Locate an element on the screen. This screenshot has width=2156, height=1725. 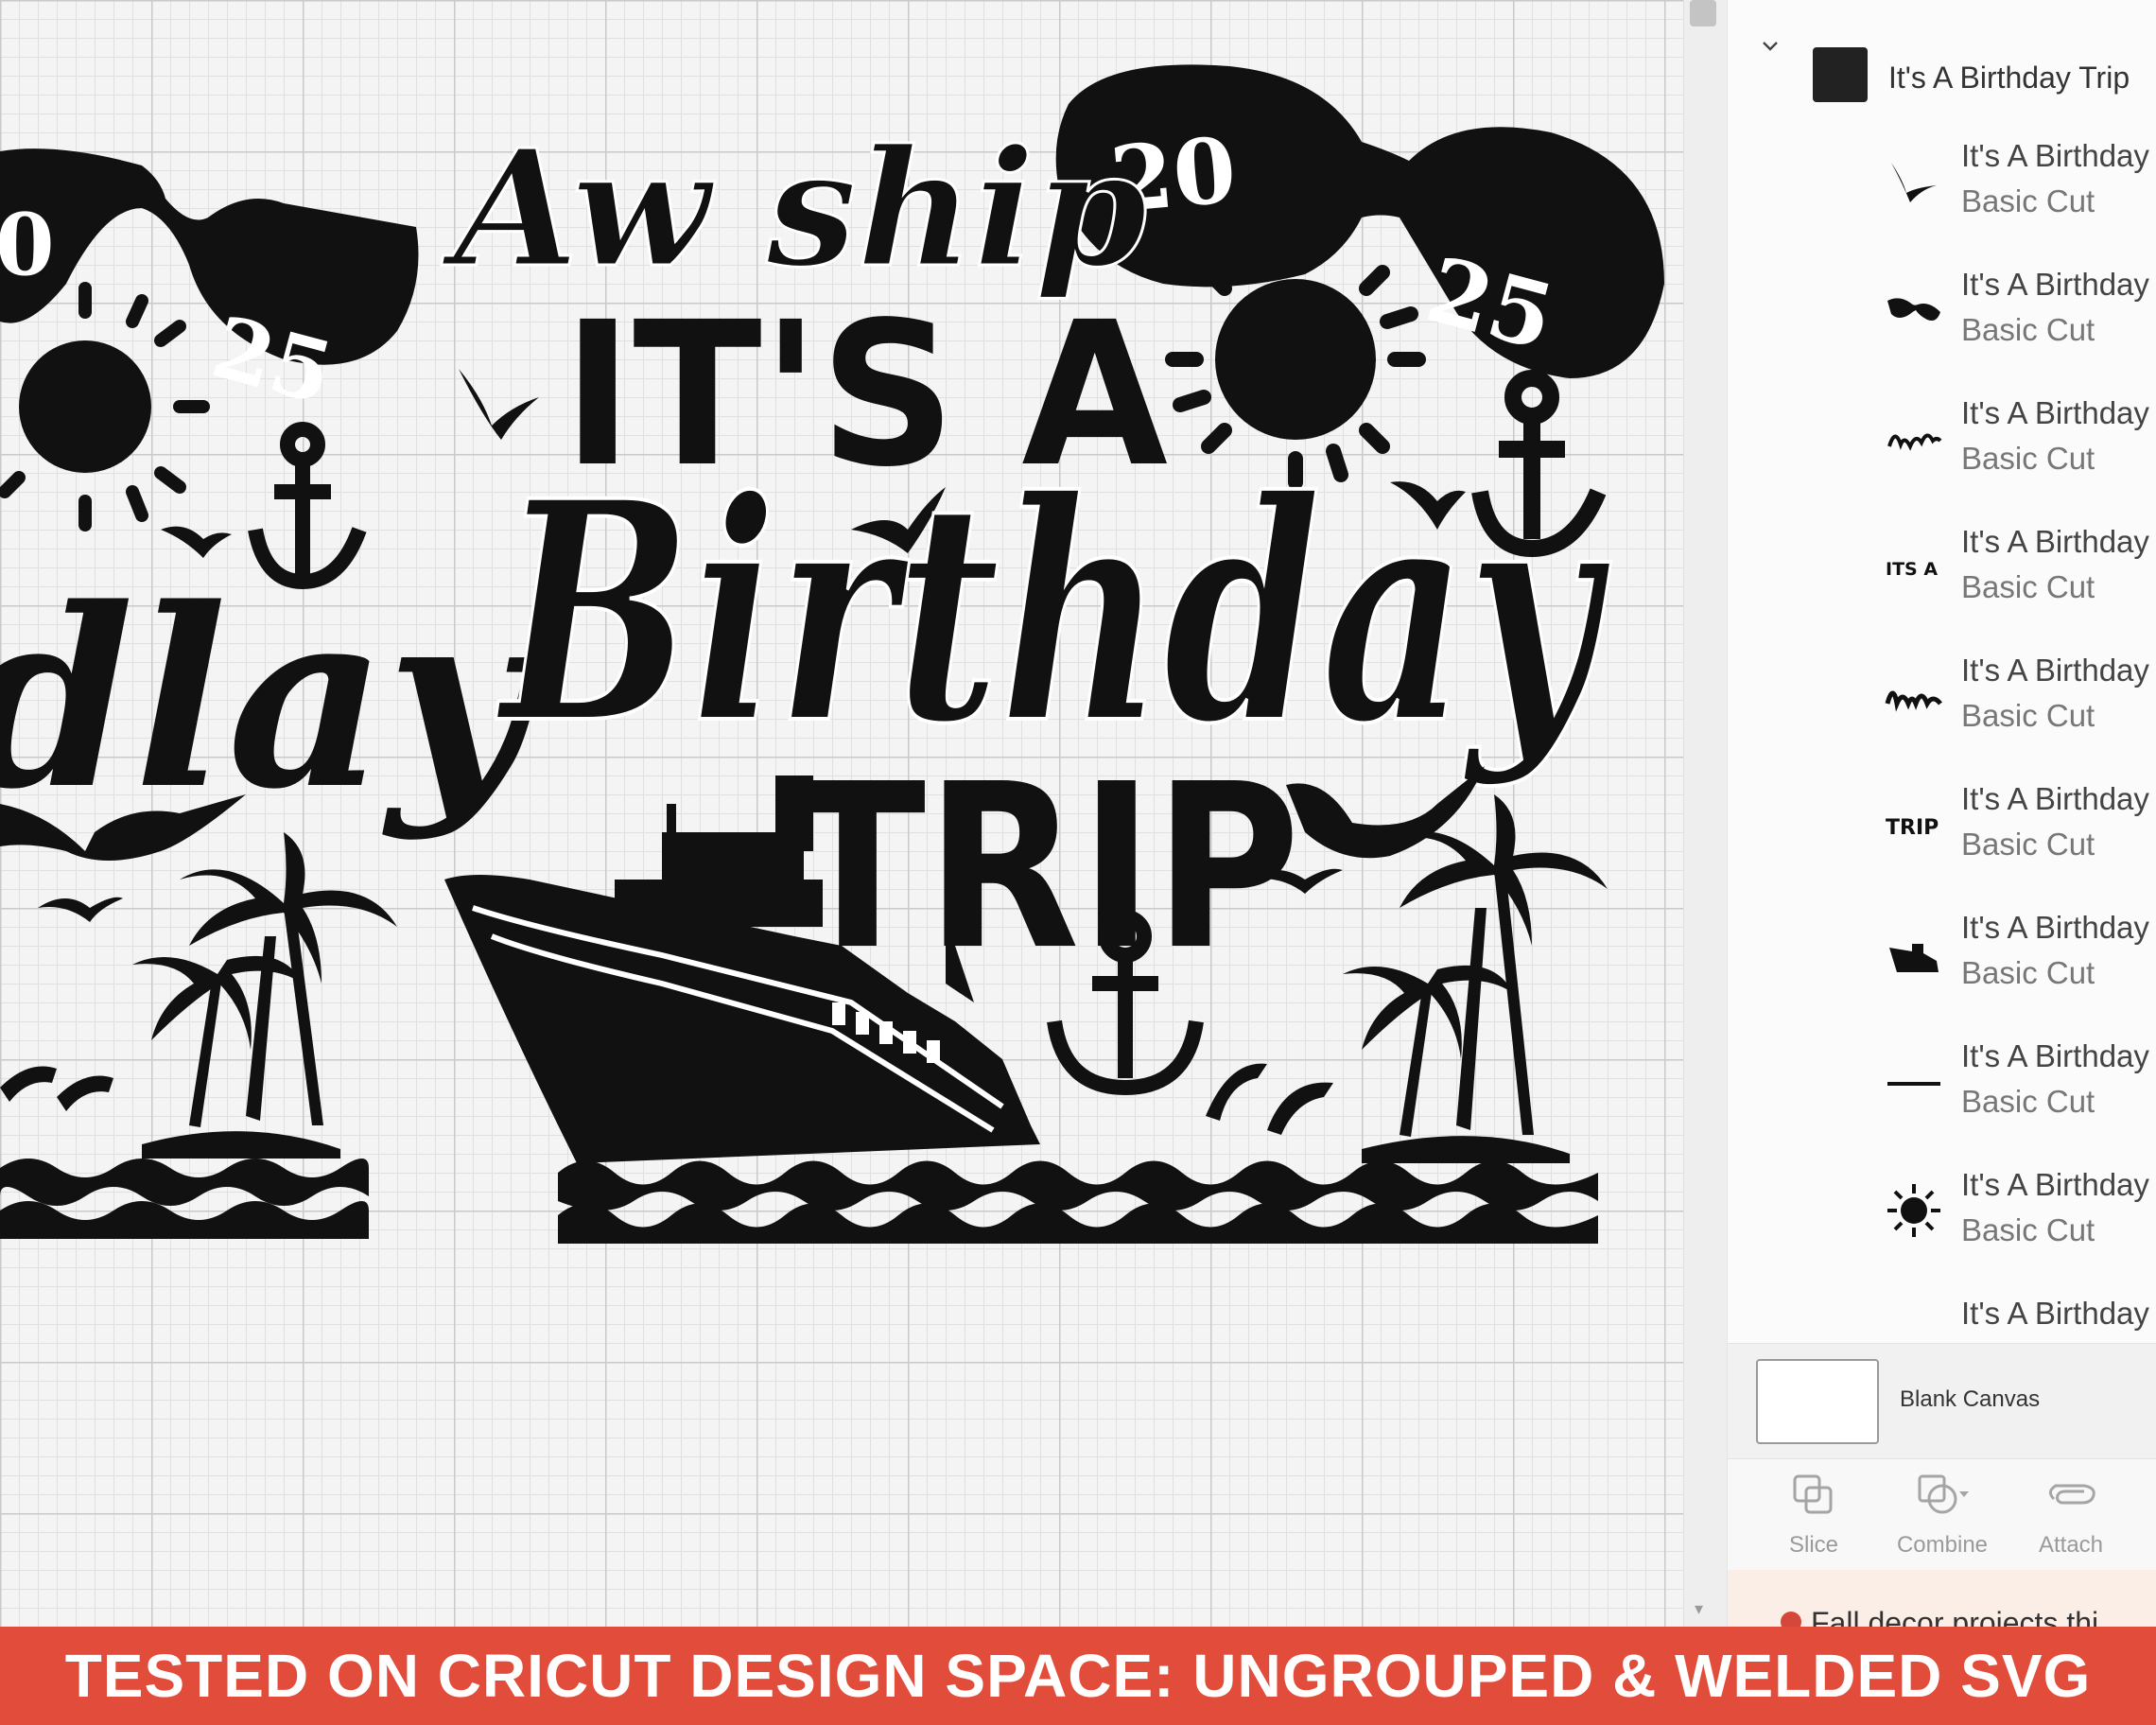
trip-thumbnail-icon: TRIP is located at coordinates (1913, 828).